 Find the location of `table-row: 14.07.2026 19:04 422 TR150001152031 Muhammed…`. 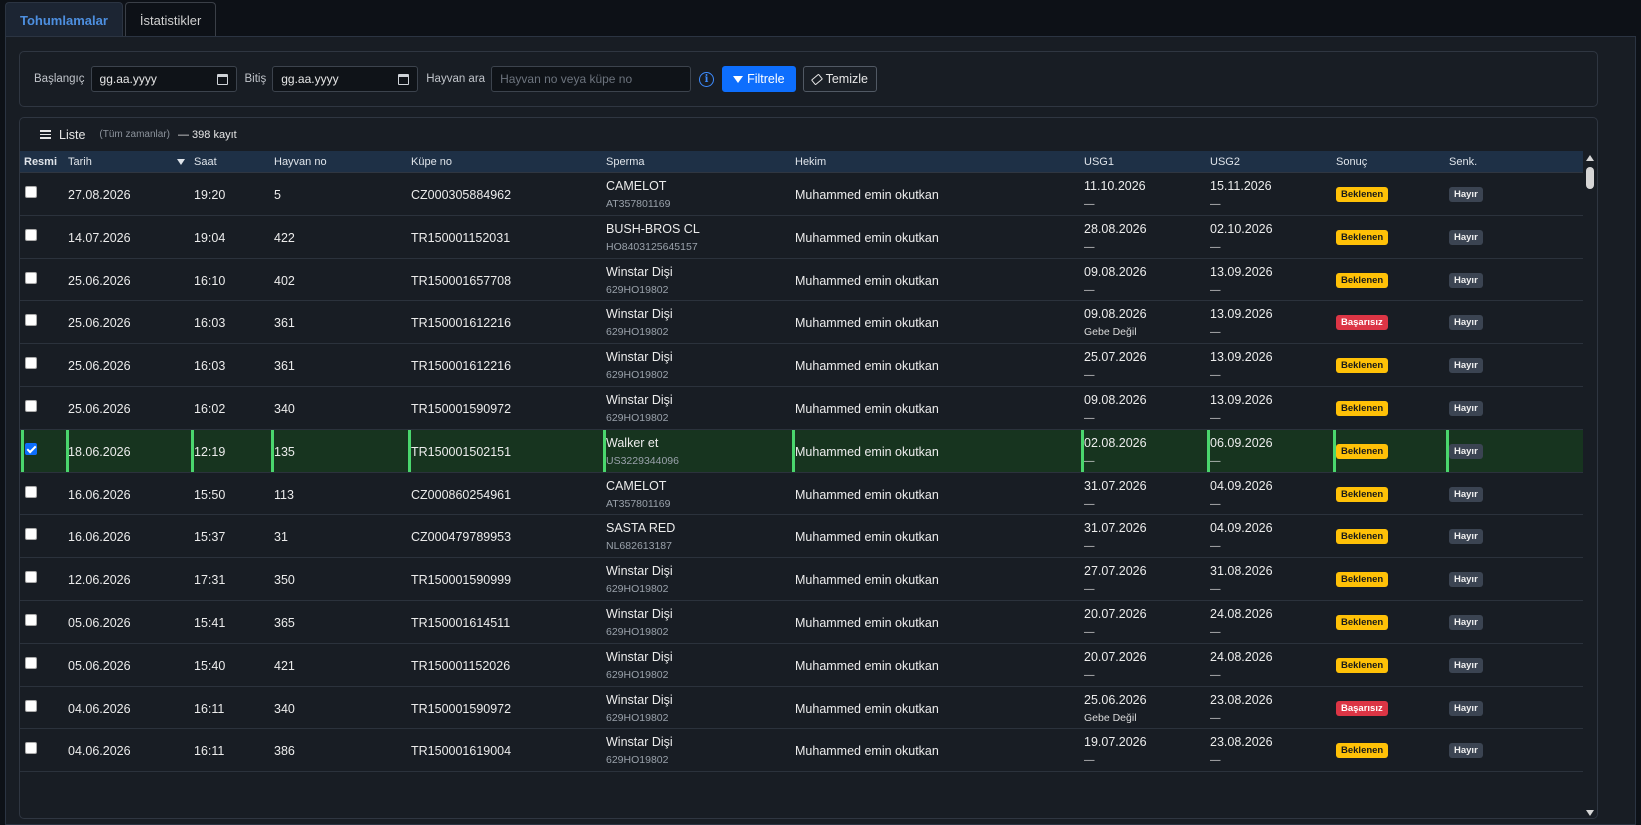

table-row: 14.07.2026 19:04 422 TR150001152031 Muhammed… is located at coordinates (802, 237).